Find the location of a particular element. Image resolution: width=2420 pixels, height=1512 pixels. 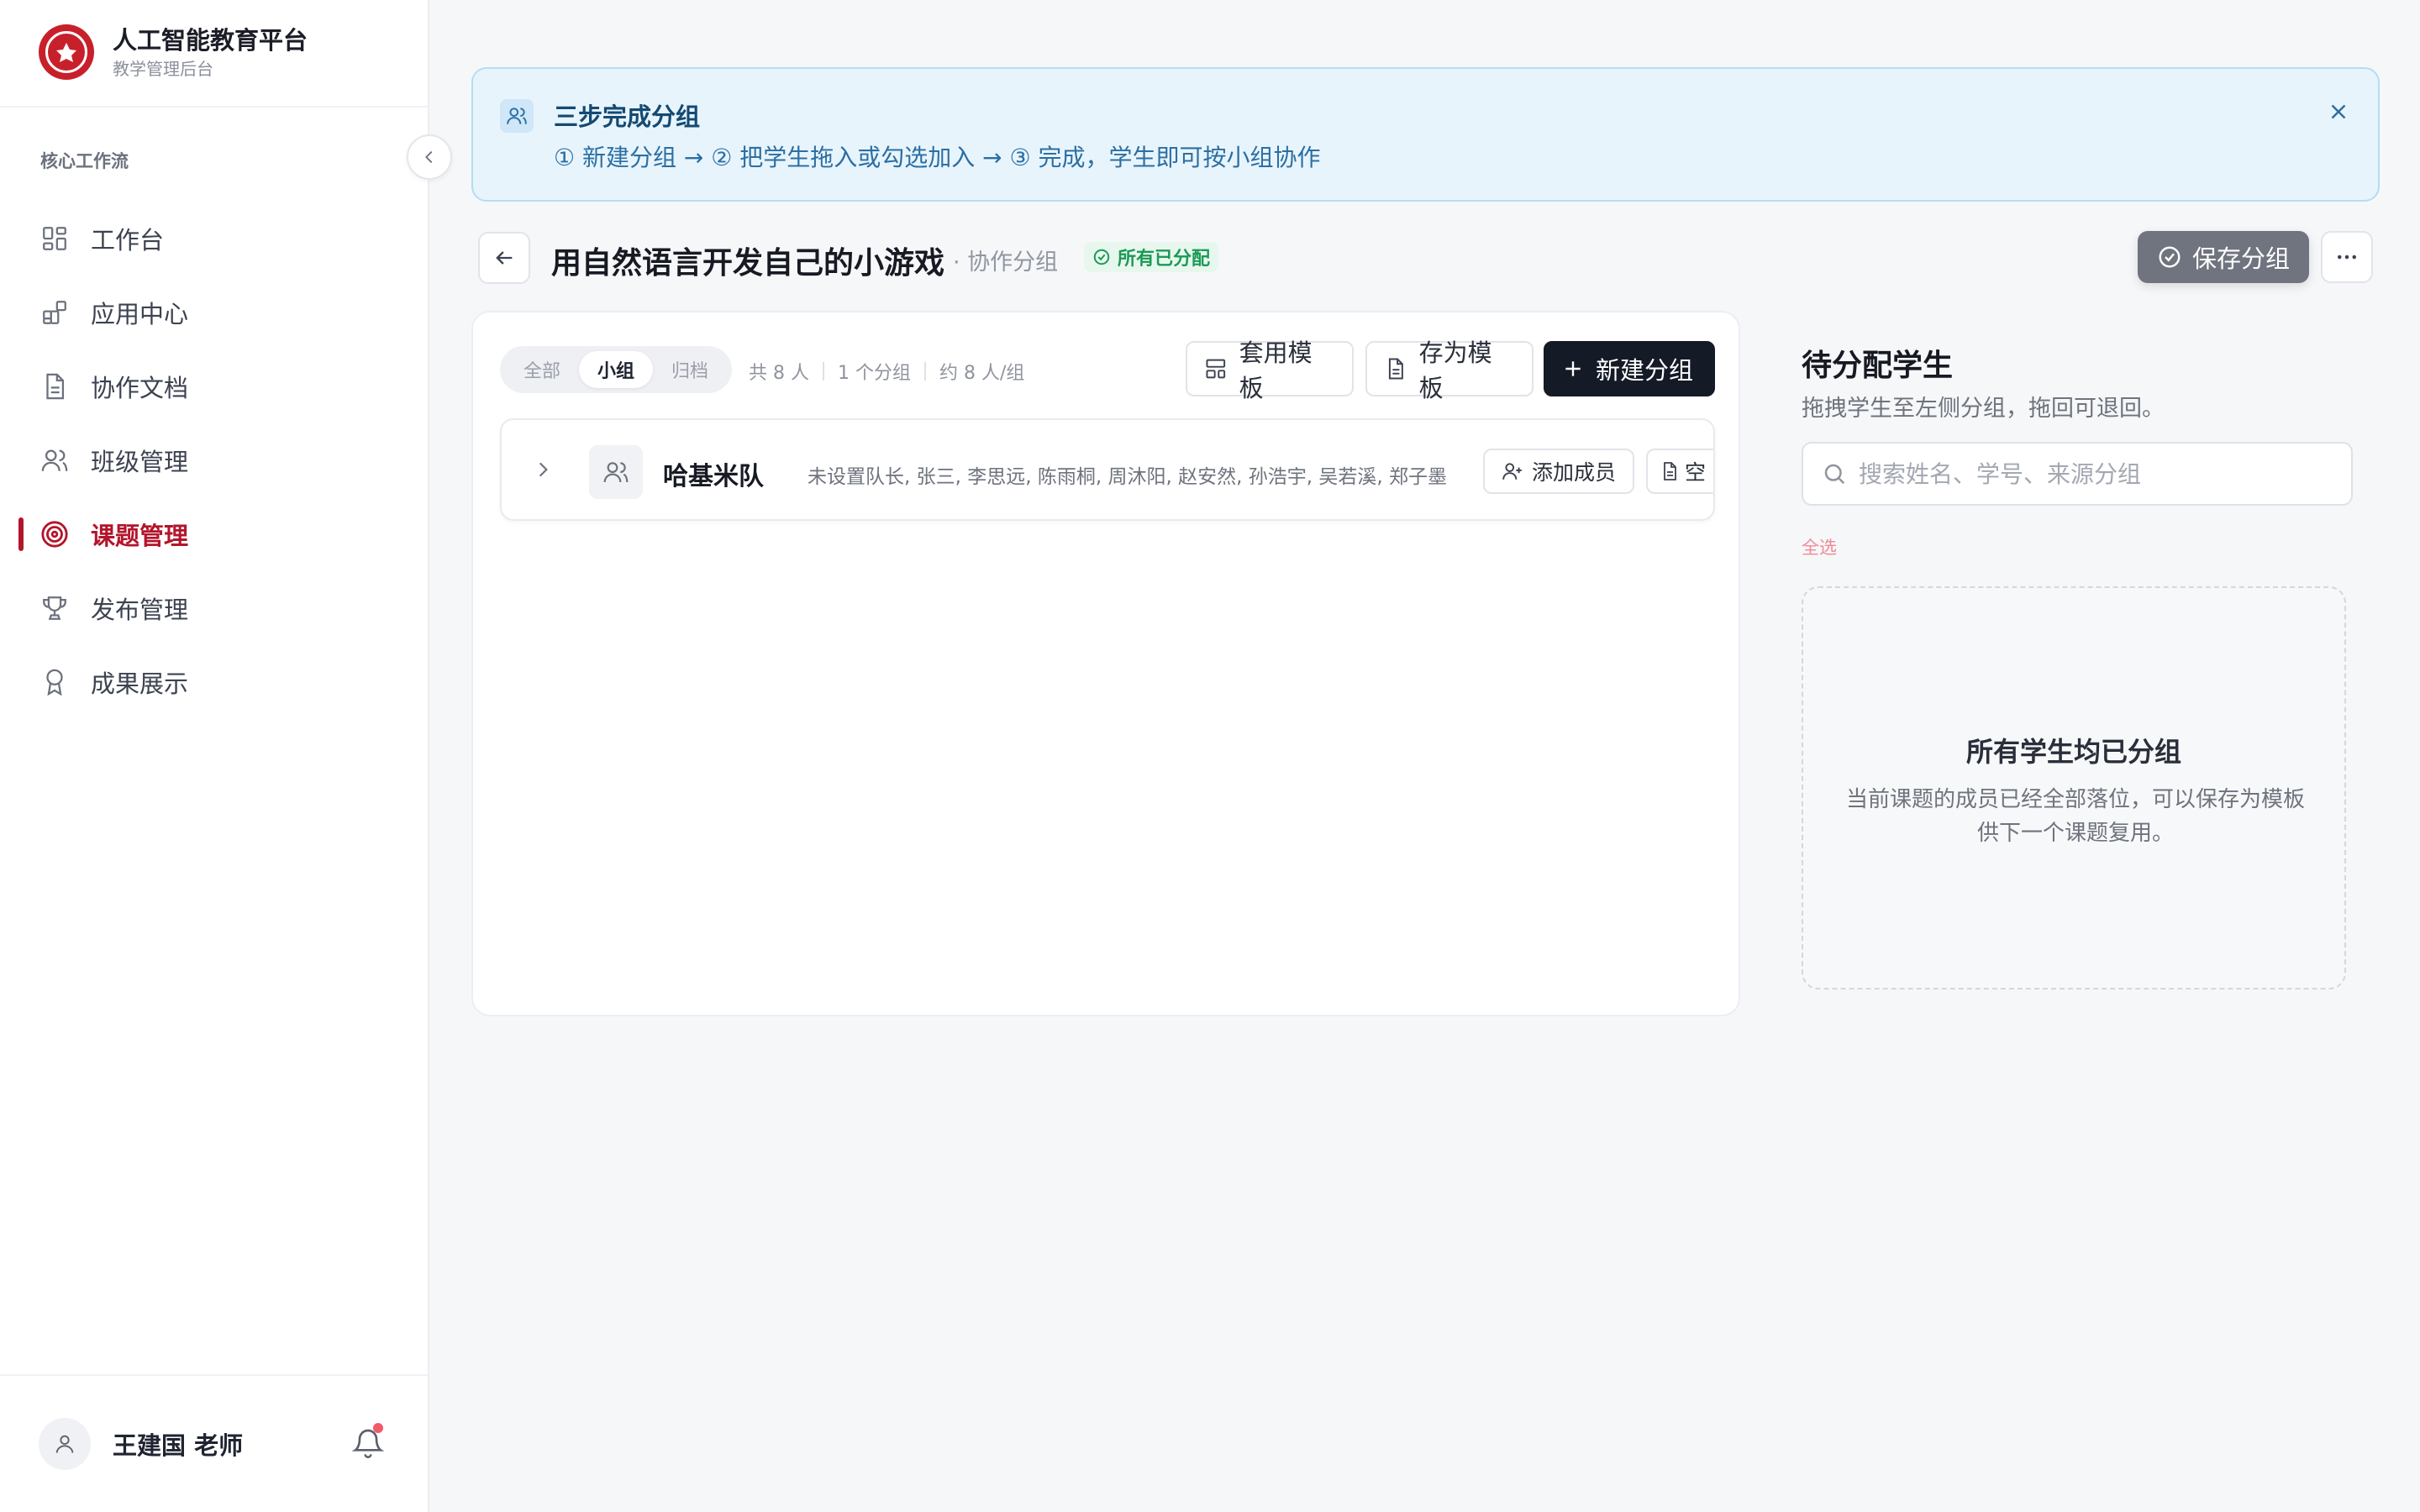

close-icon is located at coordinates (2338, 111).